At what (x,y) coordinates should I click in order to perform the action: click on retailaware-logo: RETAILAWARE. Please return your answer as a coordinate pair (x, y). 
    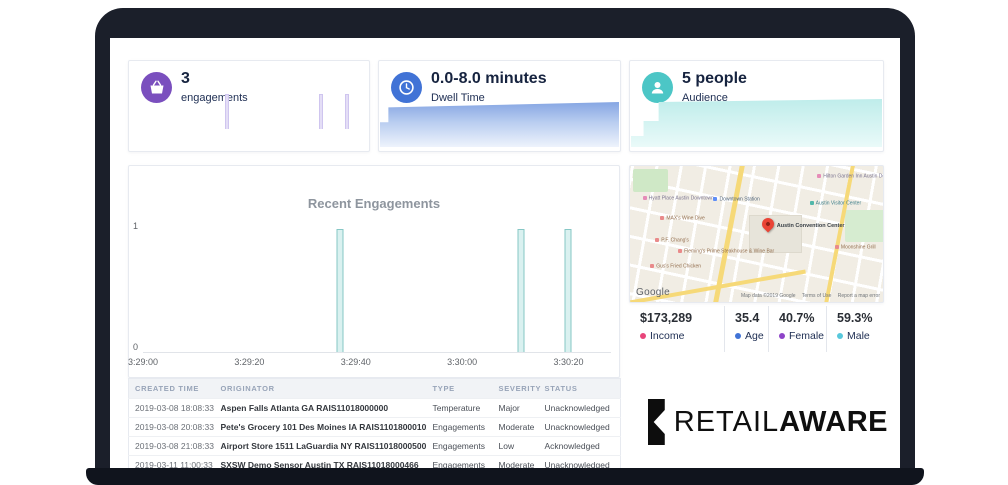
    Looking at the image, I should click on (768, 422).